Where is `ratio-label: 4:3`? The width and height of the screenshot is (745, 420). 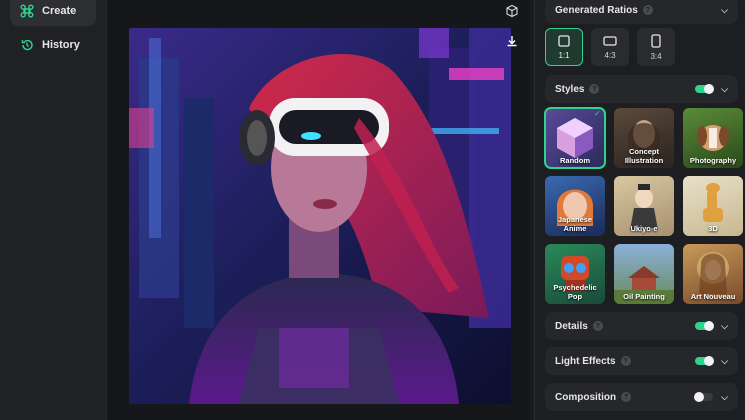
ratio-label: 4:3 is located at coordinates (610, 55).